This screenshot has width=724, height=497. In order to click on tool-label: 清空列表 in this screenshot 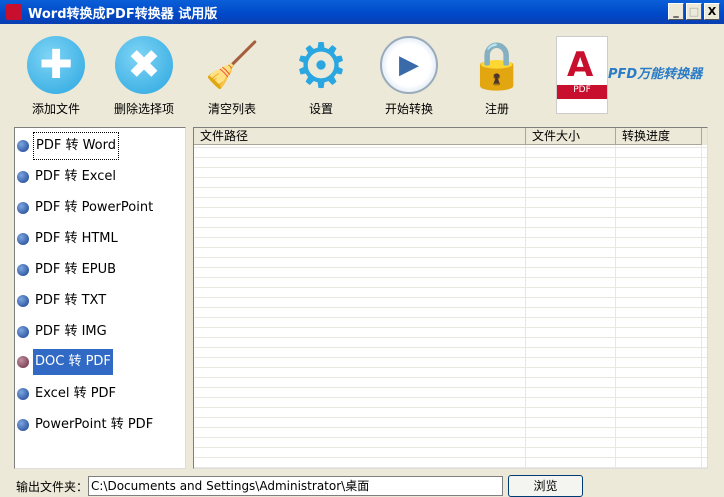, I will do `click(231, 109)`.